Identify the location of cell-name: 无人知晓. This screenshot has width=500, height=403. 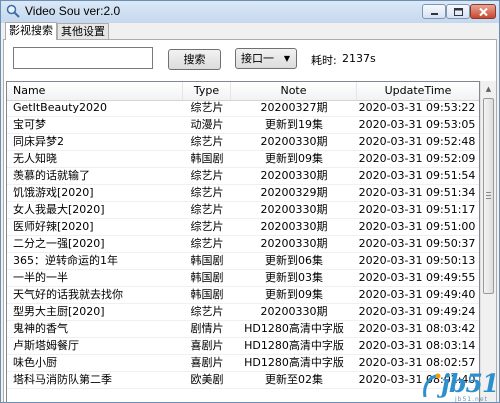
(35, 158).